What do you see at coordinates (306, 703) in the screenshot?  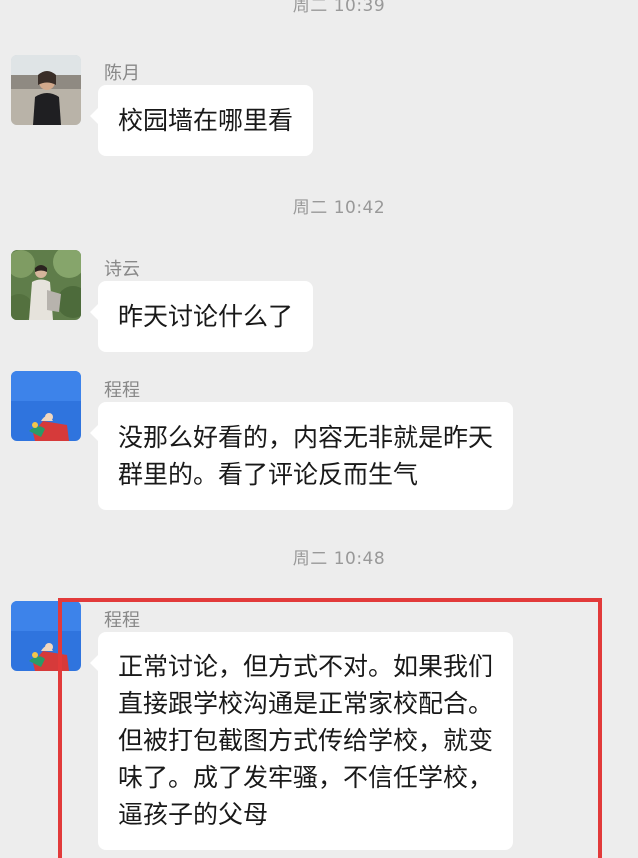 I see `message-text: 直接跟学校沟通是正常家校配合。` at bounding box center [306, 703].